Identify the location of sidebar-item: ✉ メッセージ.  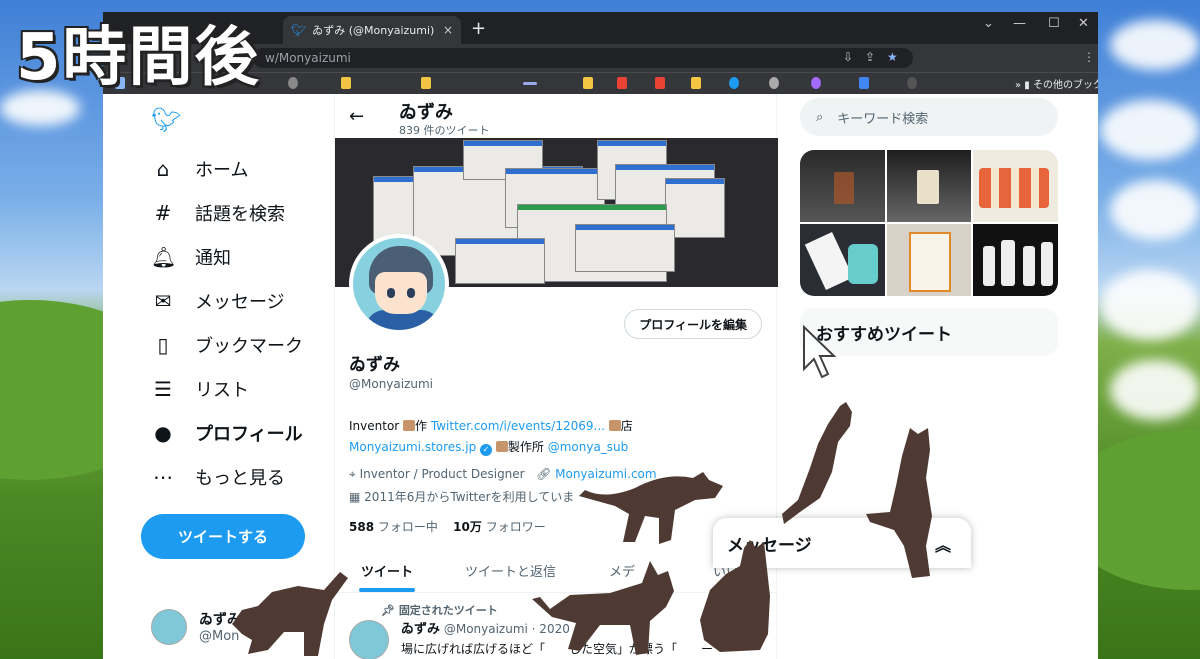
(218, 301).